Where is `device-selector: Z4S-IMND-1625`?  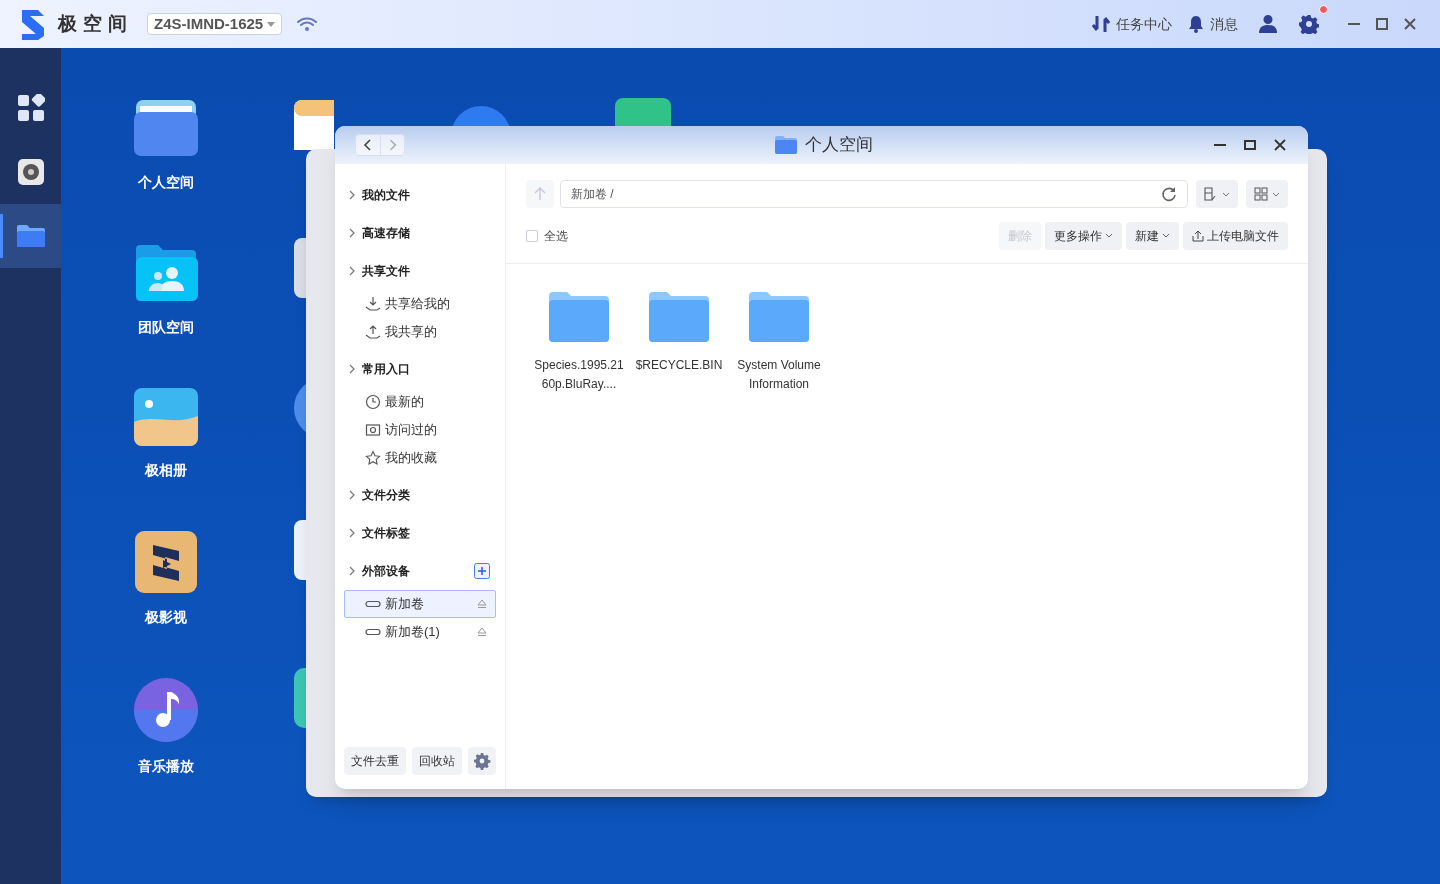
device-selector: Z4S-IMND-1625 is located at coordinates (215, 24).